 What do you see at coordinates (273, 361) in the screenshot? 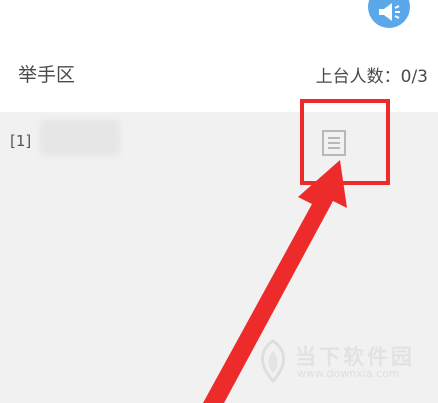
I see `watermark-logo-icon` at bounding box center [273, 361].